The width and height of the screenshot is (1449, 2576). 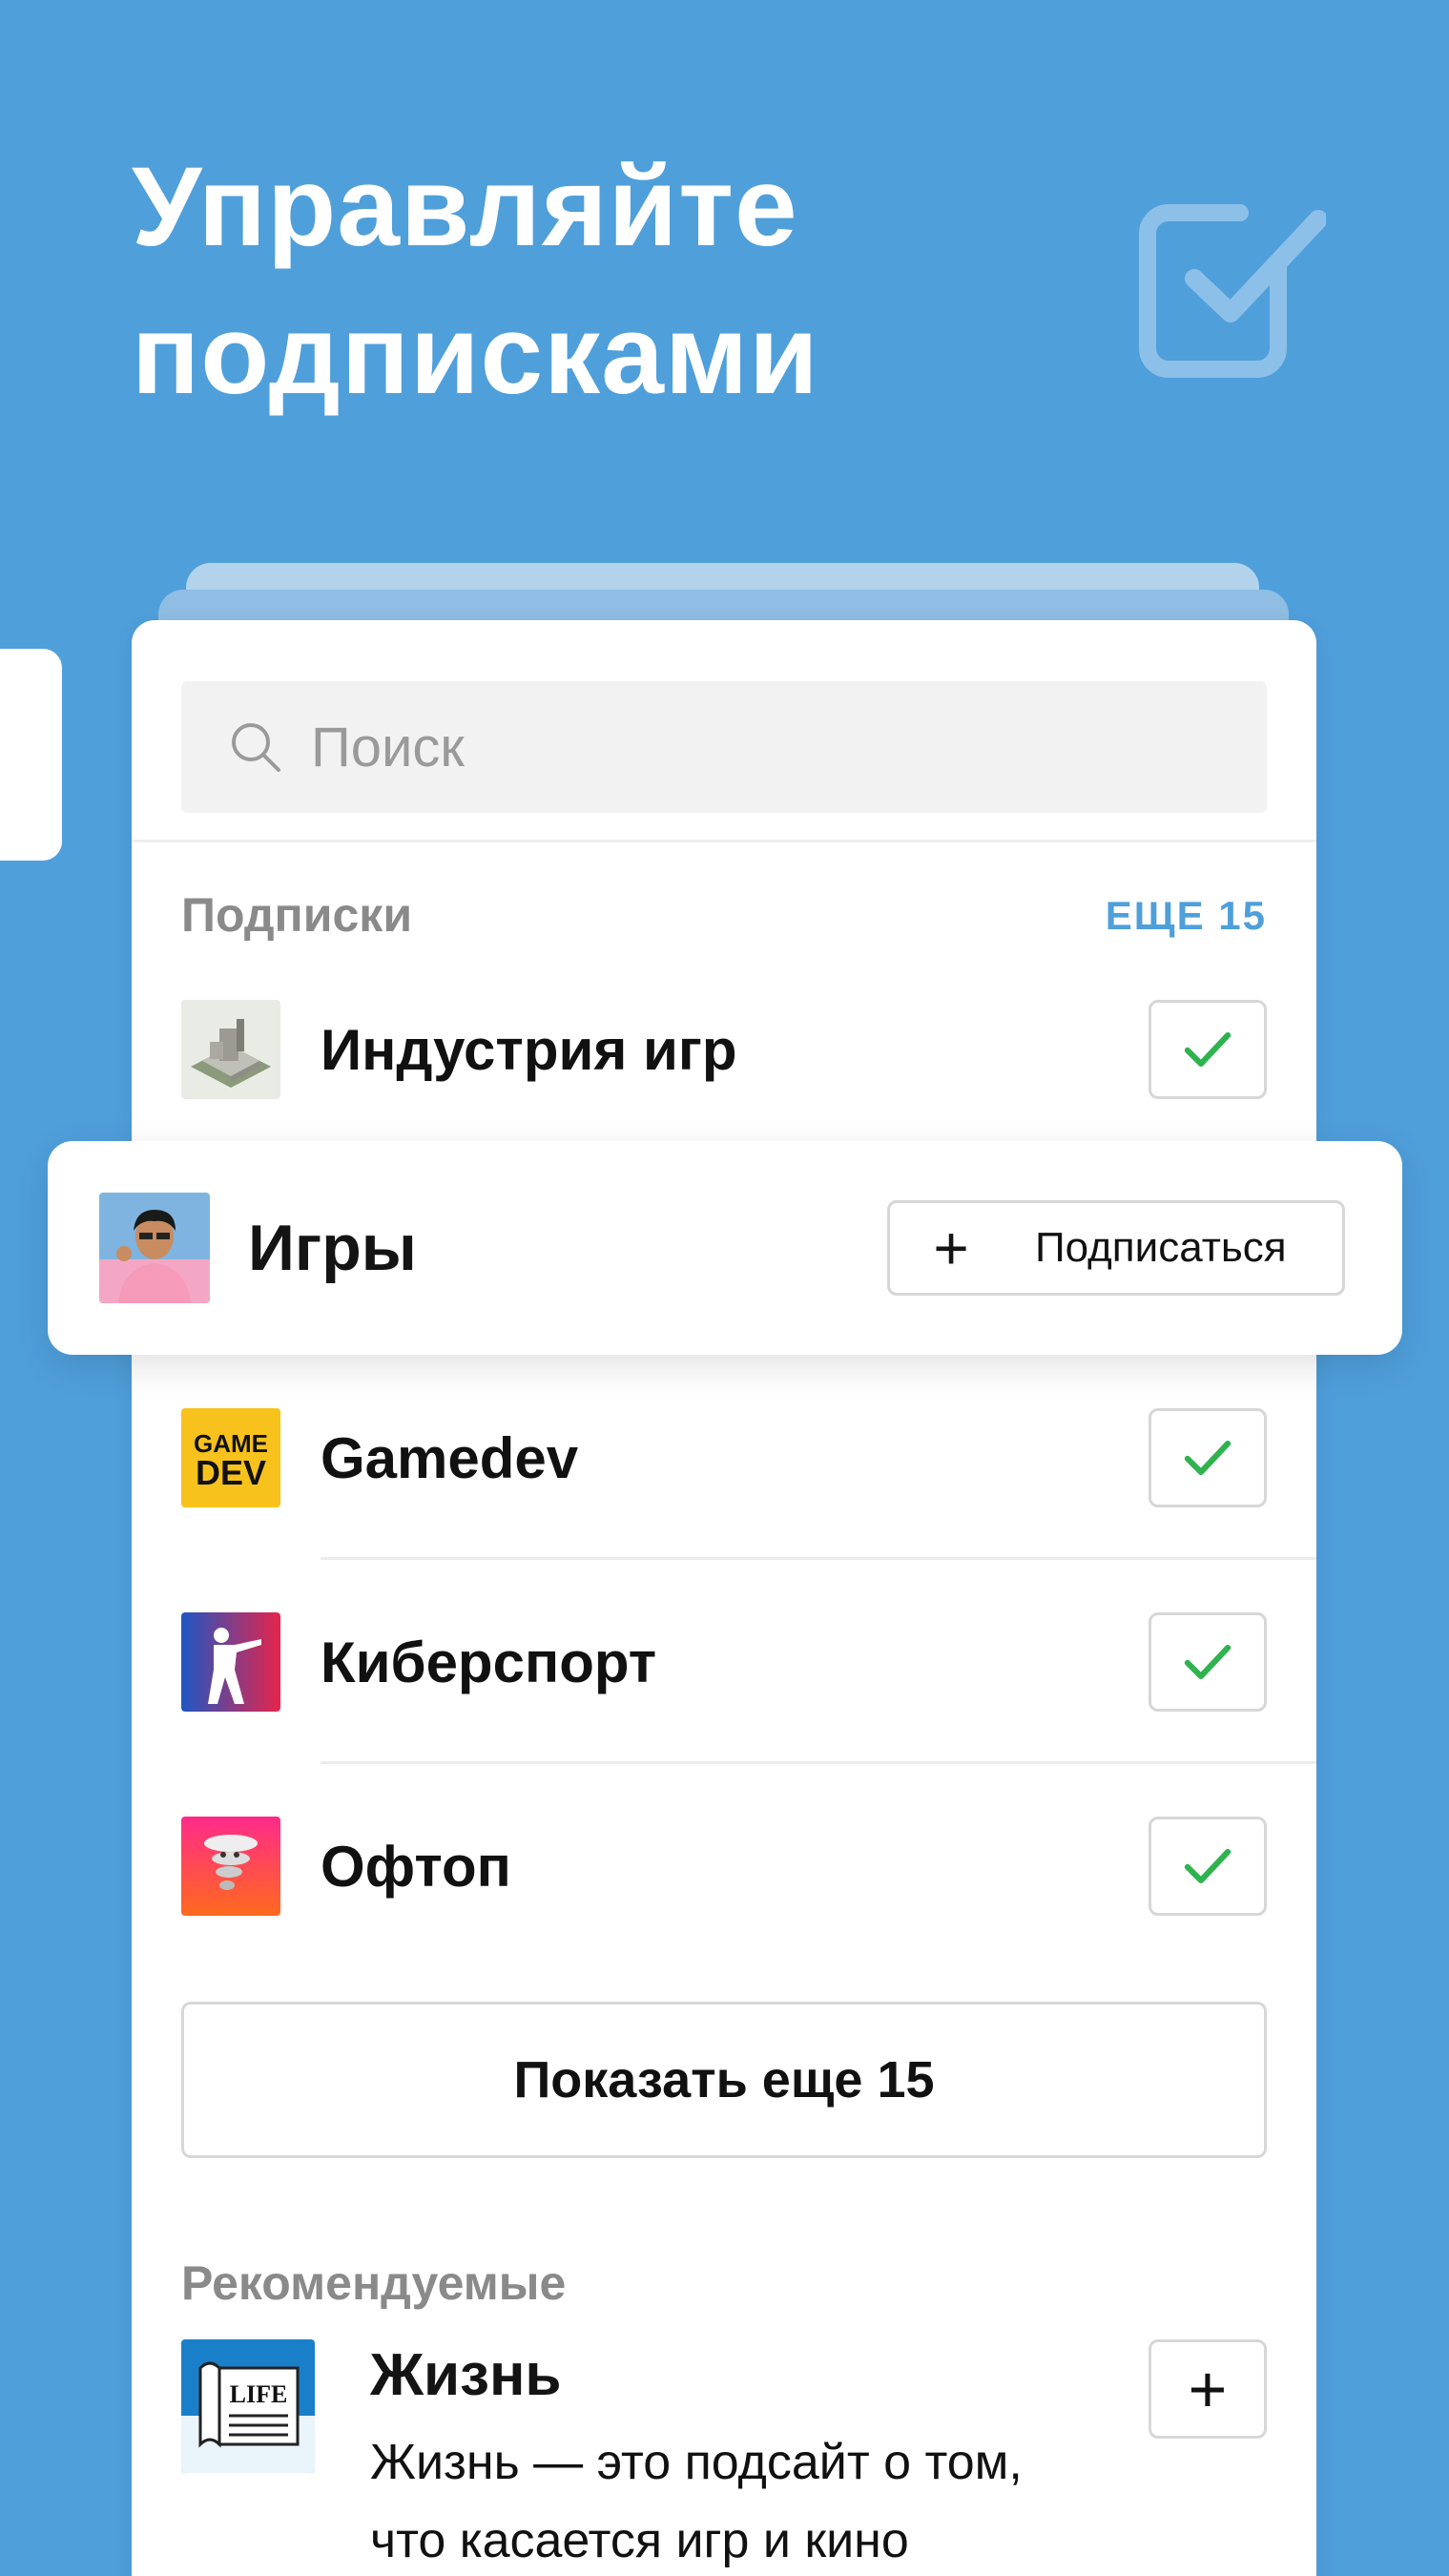 I want to click on headline: Управляйте подписками, so click(x=561, y=281).